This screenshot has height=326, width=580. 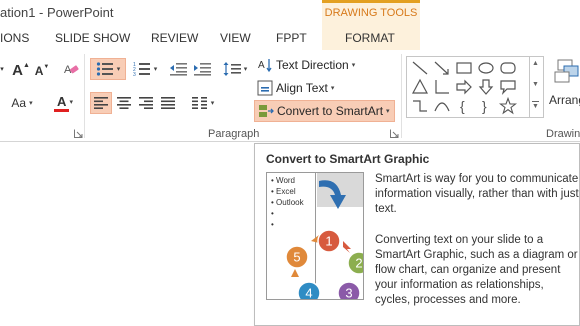 I want to click on gallery-more-icon: ▼, so click(x=535, y=106).